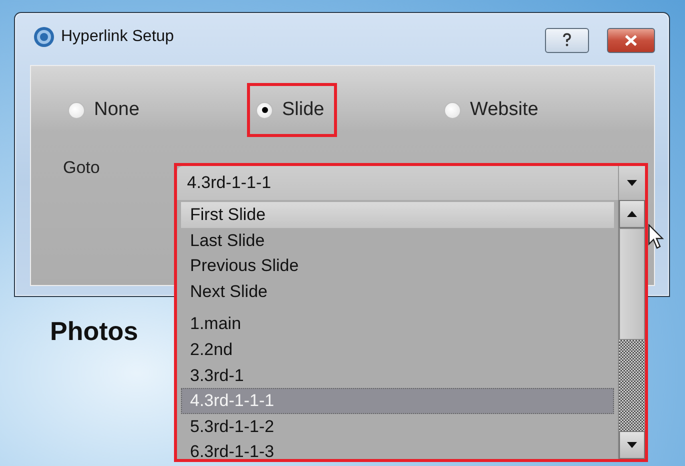 The image size is (685, 466). What do you see at coordinates (44, 37) in the screenshot?
I see `app-logo-icon` at bounding box center [44, 37].